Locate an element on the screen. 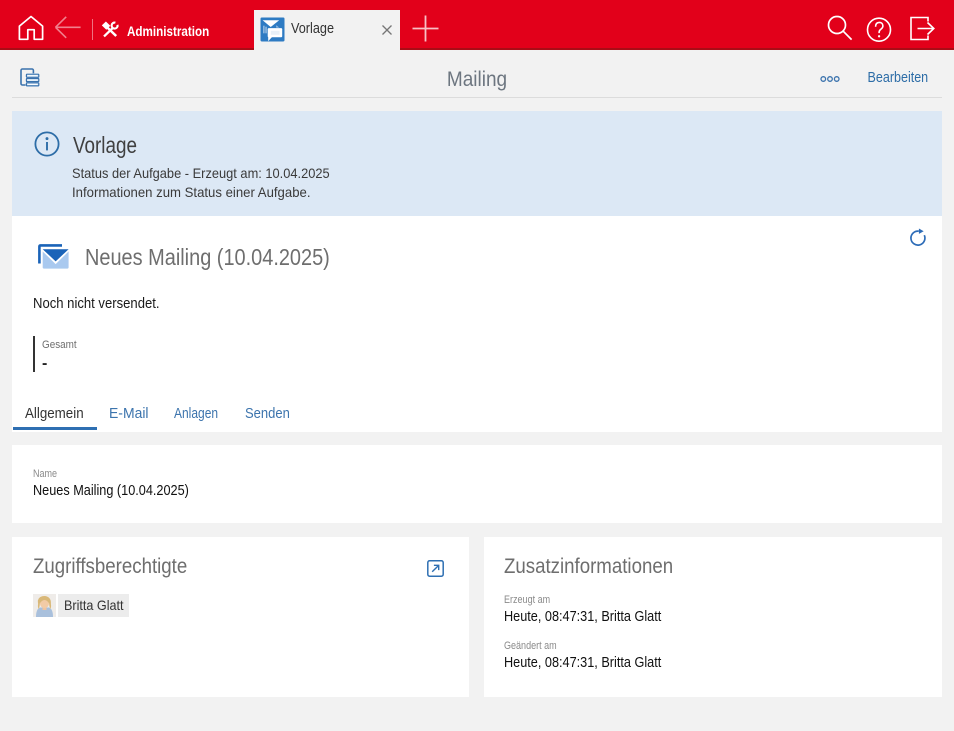 Image resolution: width=954 pixels, height=731 pixels. new-tab-button is located at coordinates (425, 28).